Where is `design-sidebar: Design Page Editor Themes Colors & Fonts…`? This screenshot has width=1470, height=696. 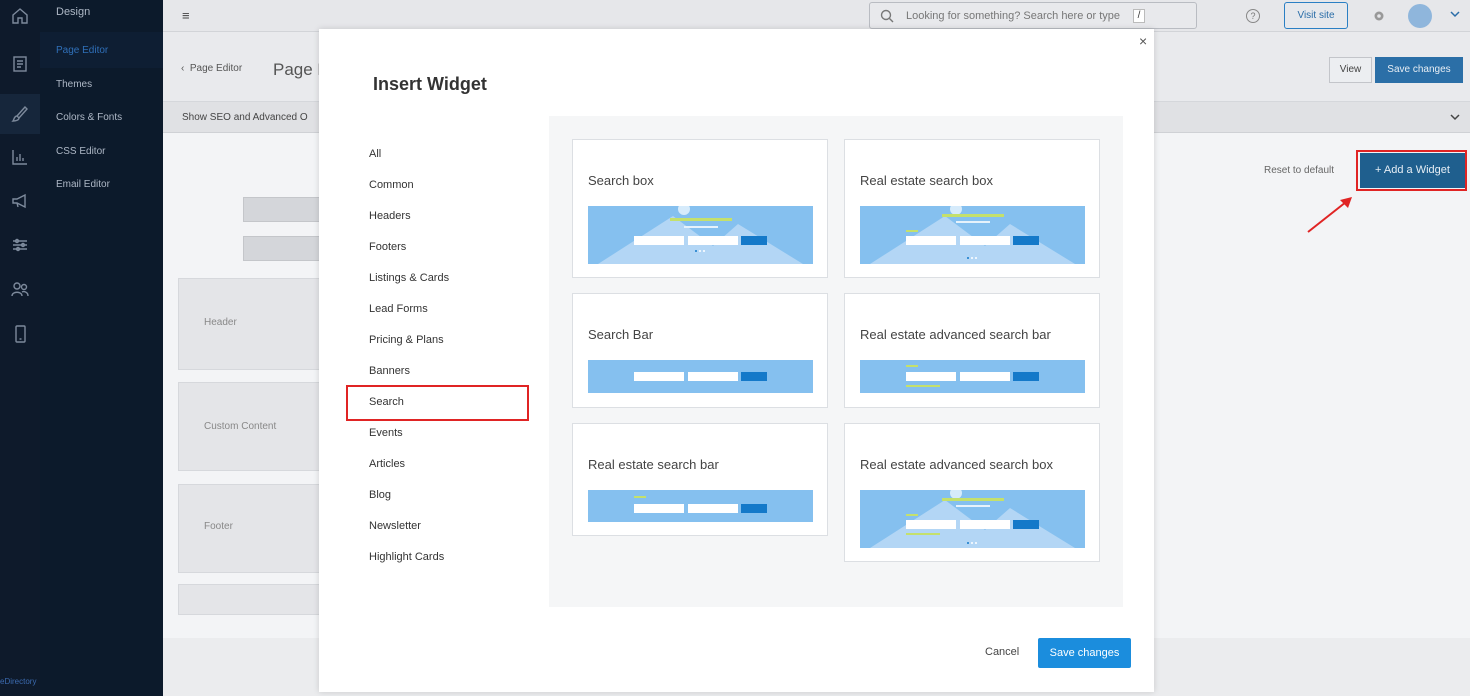 design-sidebar: Design Page Editor Themes Colors & Fonts… is located at coordinates (101, 348).